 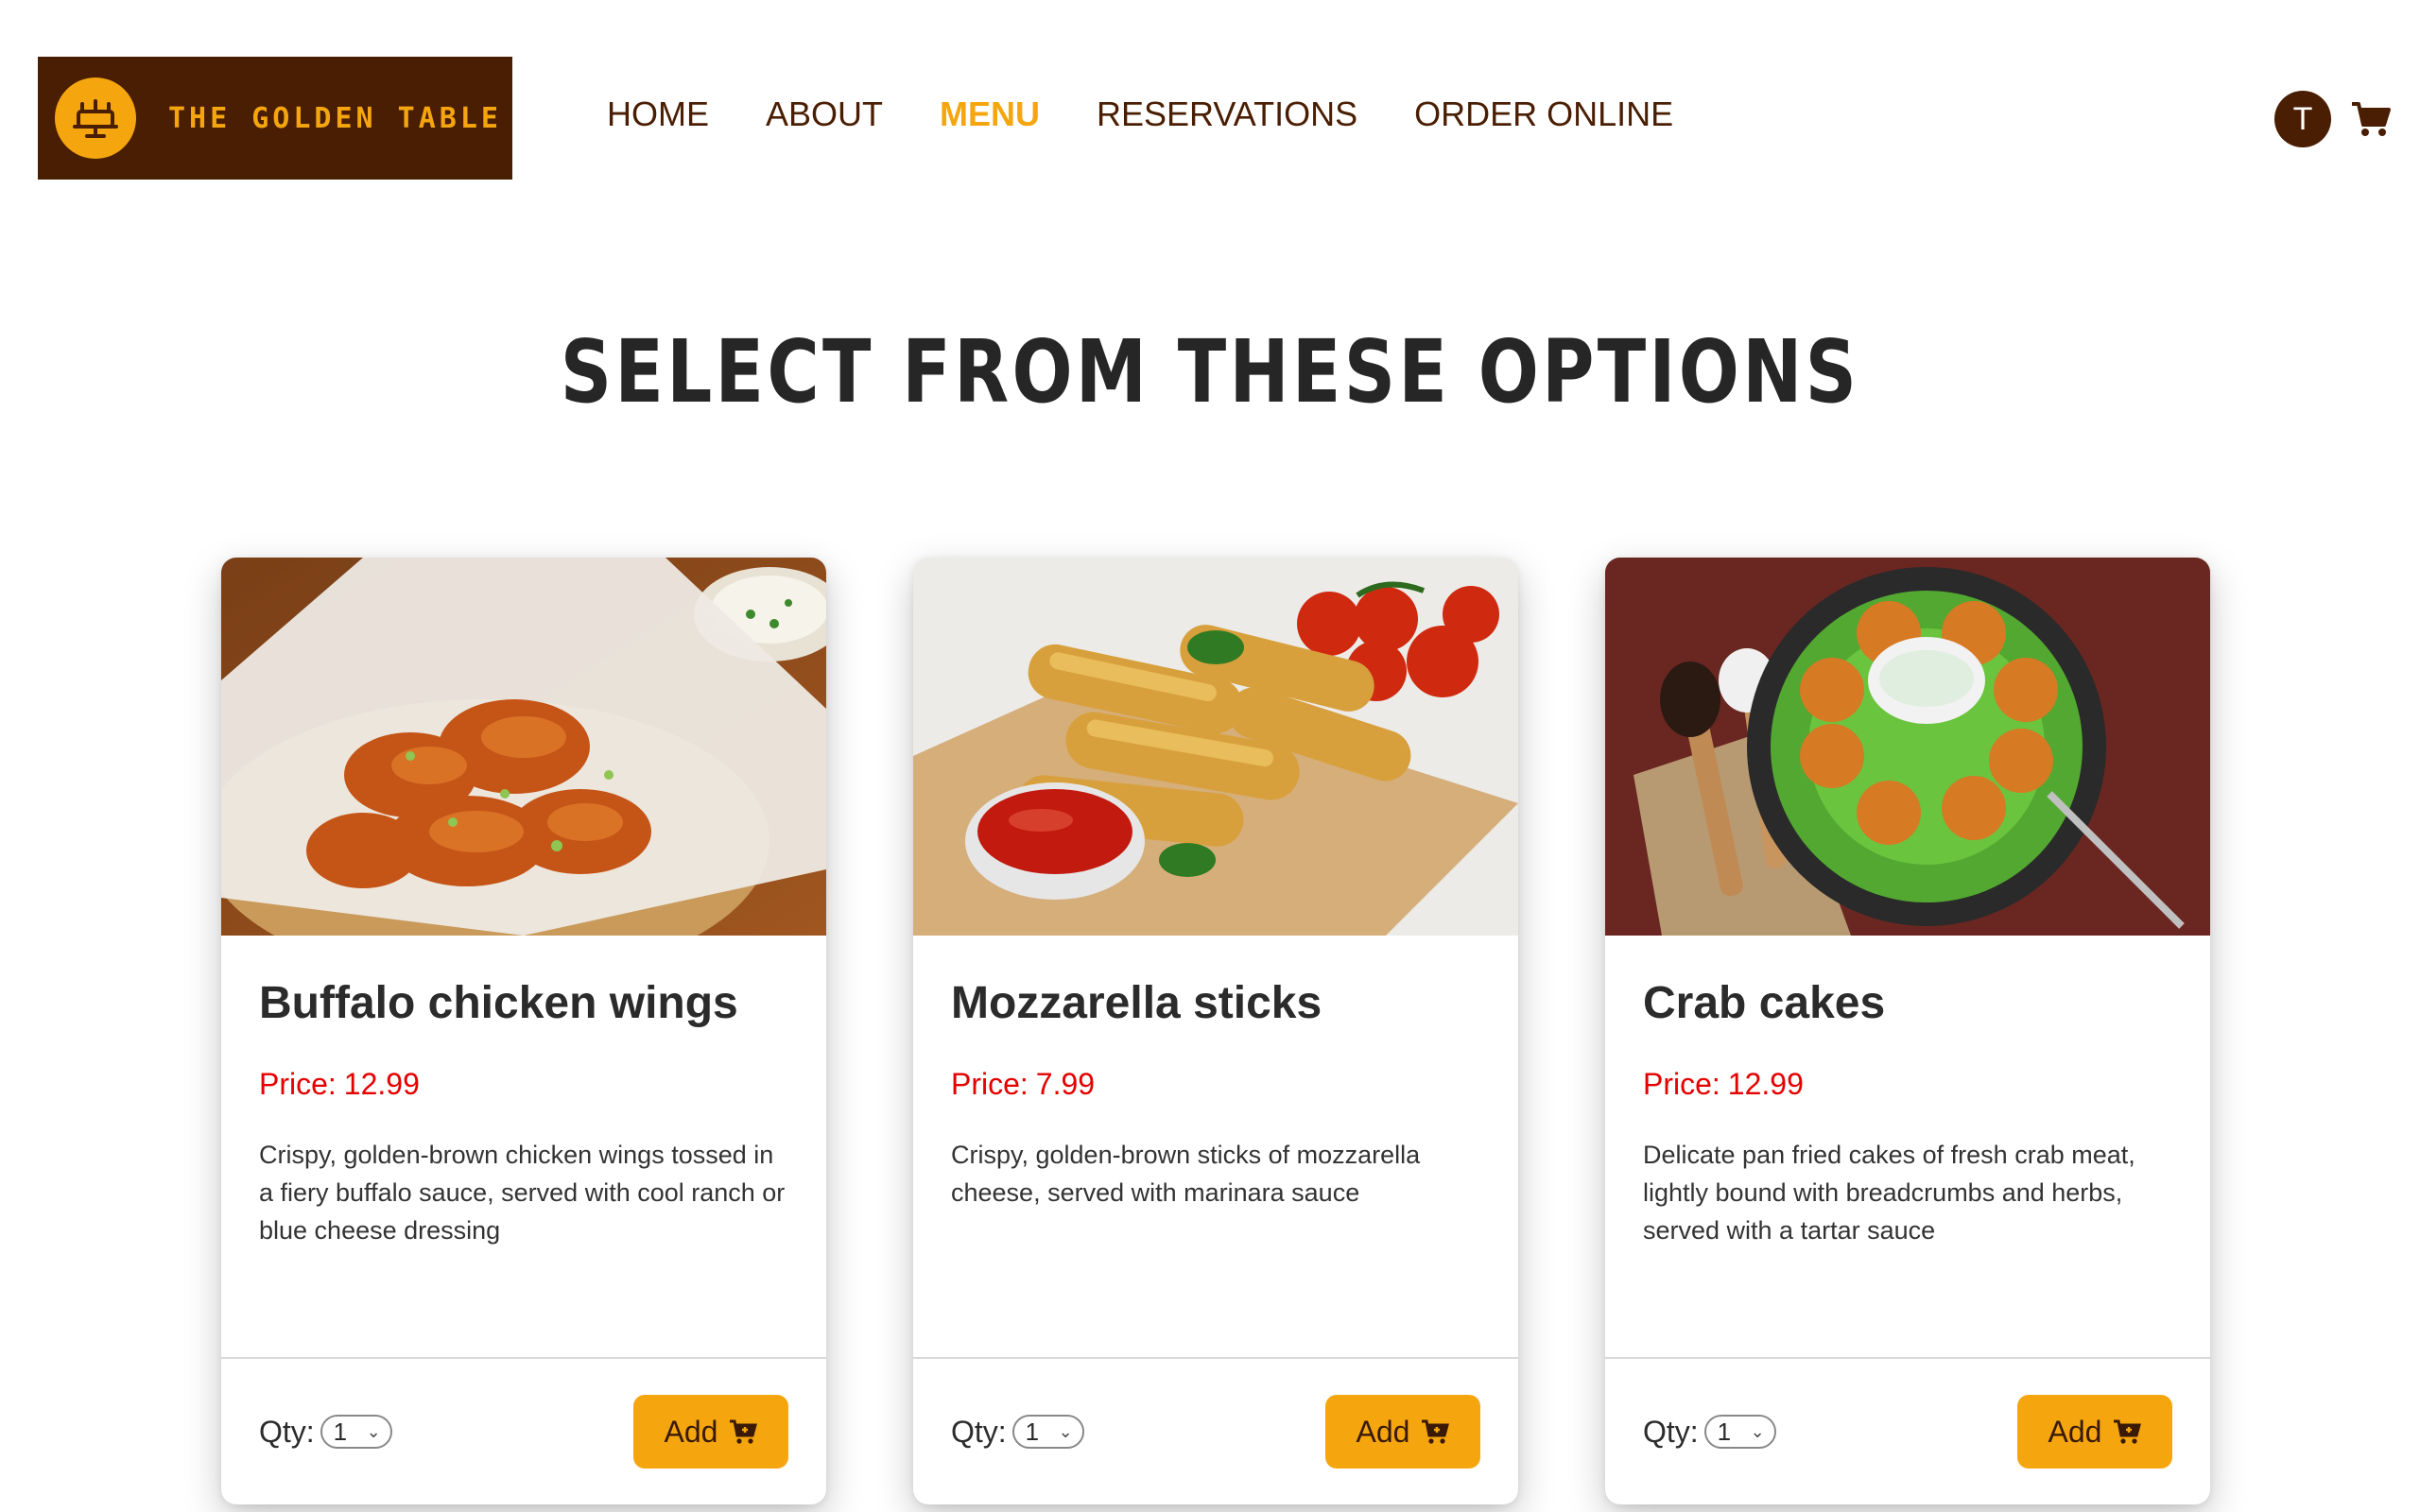 I want to click on nav-menu: MENU, so click(x=990, y=114).